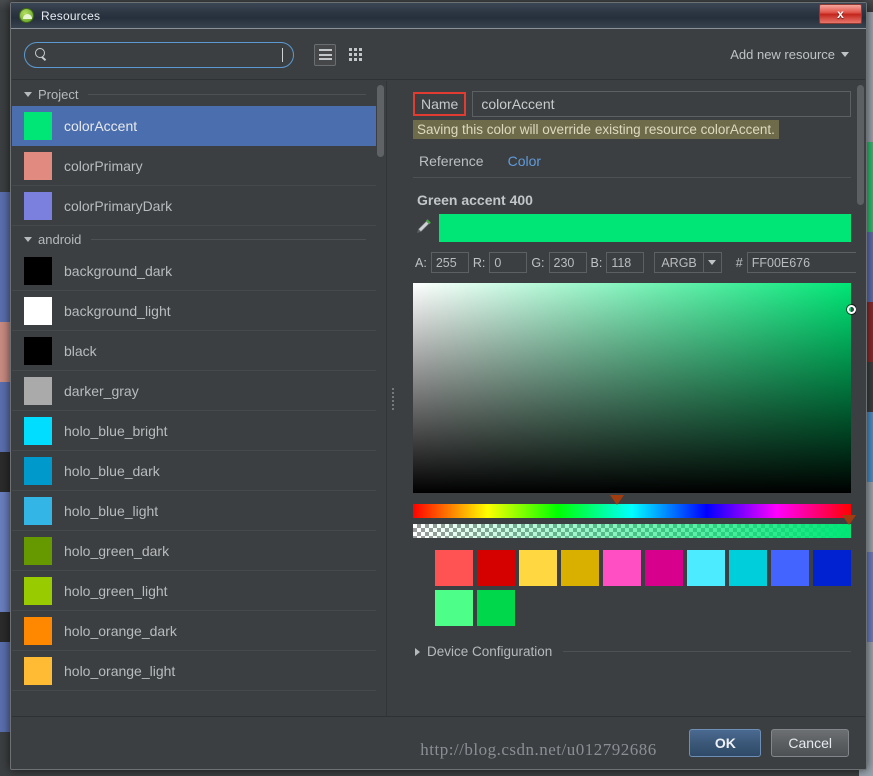  I want to click on window-title: Resources, so click(71, 15).